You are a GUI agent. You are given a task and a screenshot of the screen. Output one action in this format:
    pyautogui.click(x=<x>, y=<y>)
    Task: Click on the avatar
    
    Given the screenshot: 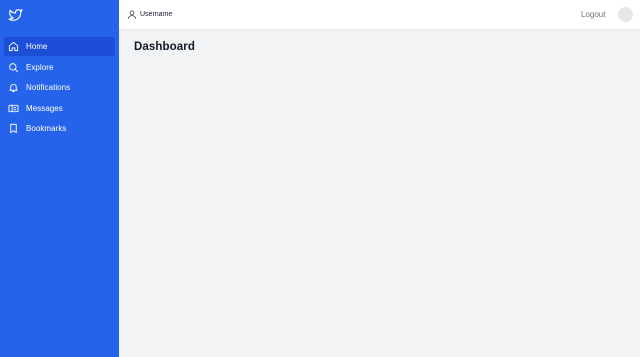 What is the action you would take?
    pyautogui.click(x=625, y=14)
    